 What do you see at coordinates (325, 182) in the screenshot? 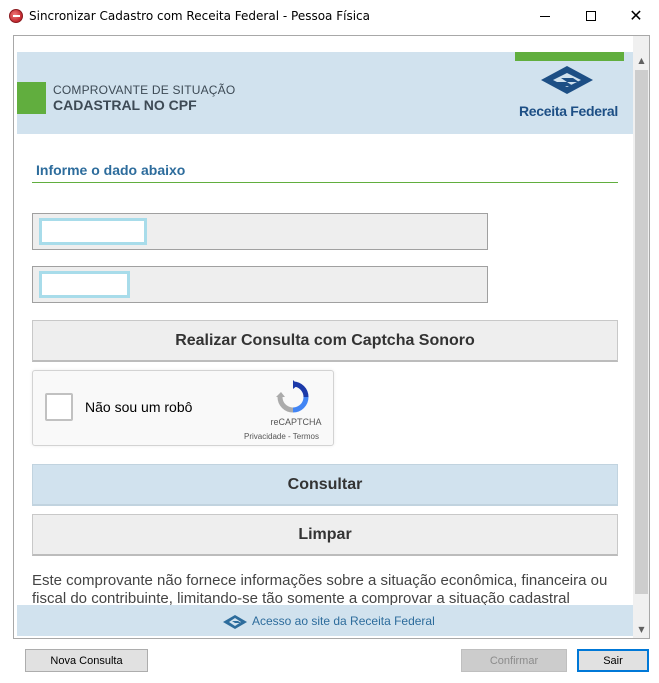
I see `section-divider` at bounding box center [325, 182].